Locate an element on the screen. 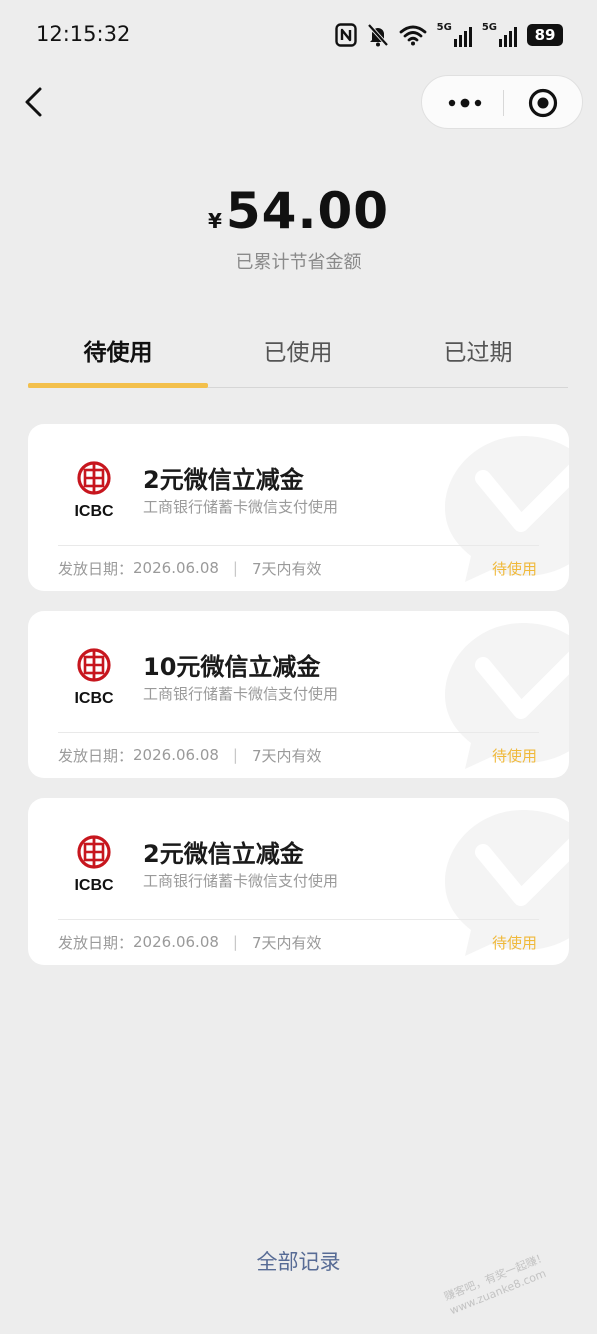 Image resolution: width=597 pixels, height=1334 pixels. mini-program-capsule is located at coordinates (502, 102).